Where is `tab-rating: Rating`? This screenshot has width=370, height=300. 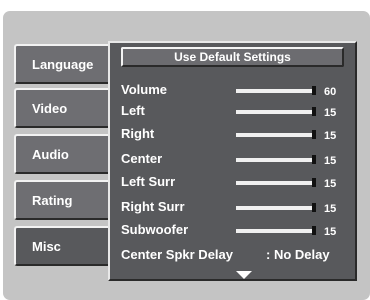
tab-rating: Rating is located at coordinates (64, 200).